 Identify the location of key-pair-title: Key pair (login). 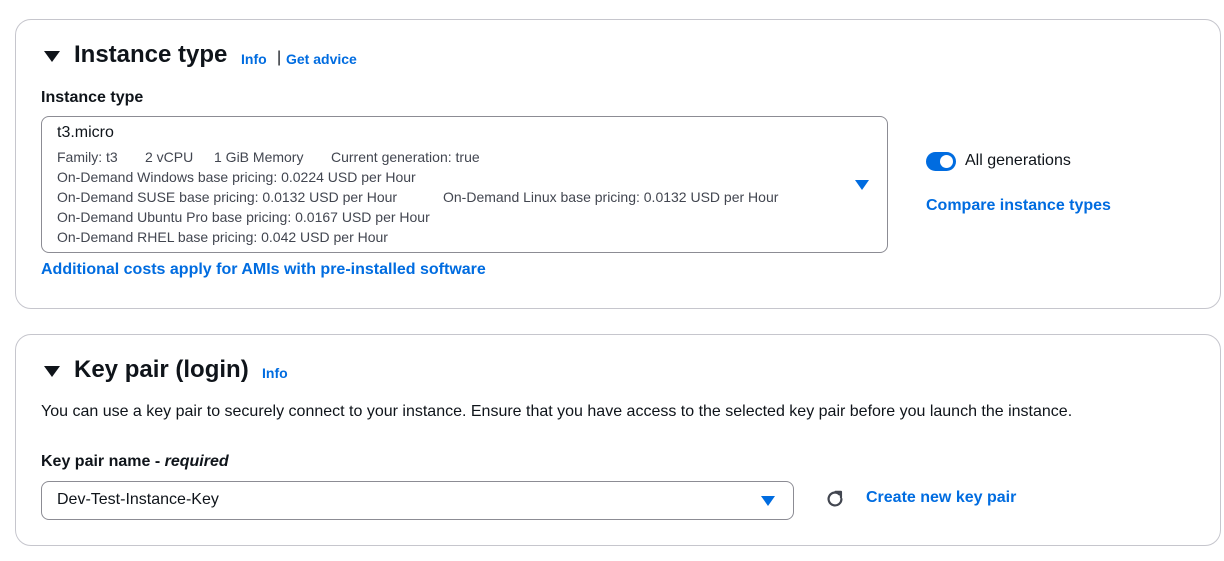
(161, 369).